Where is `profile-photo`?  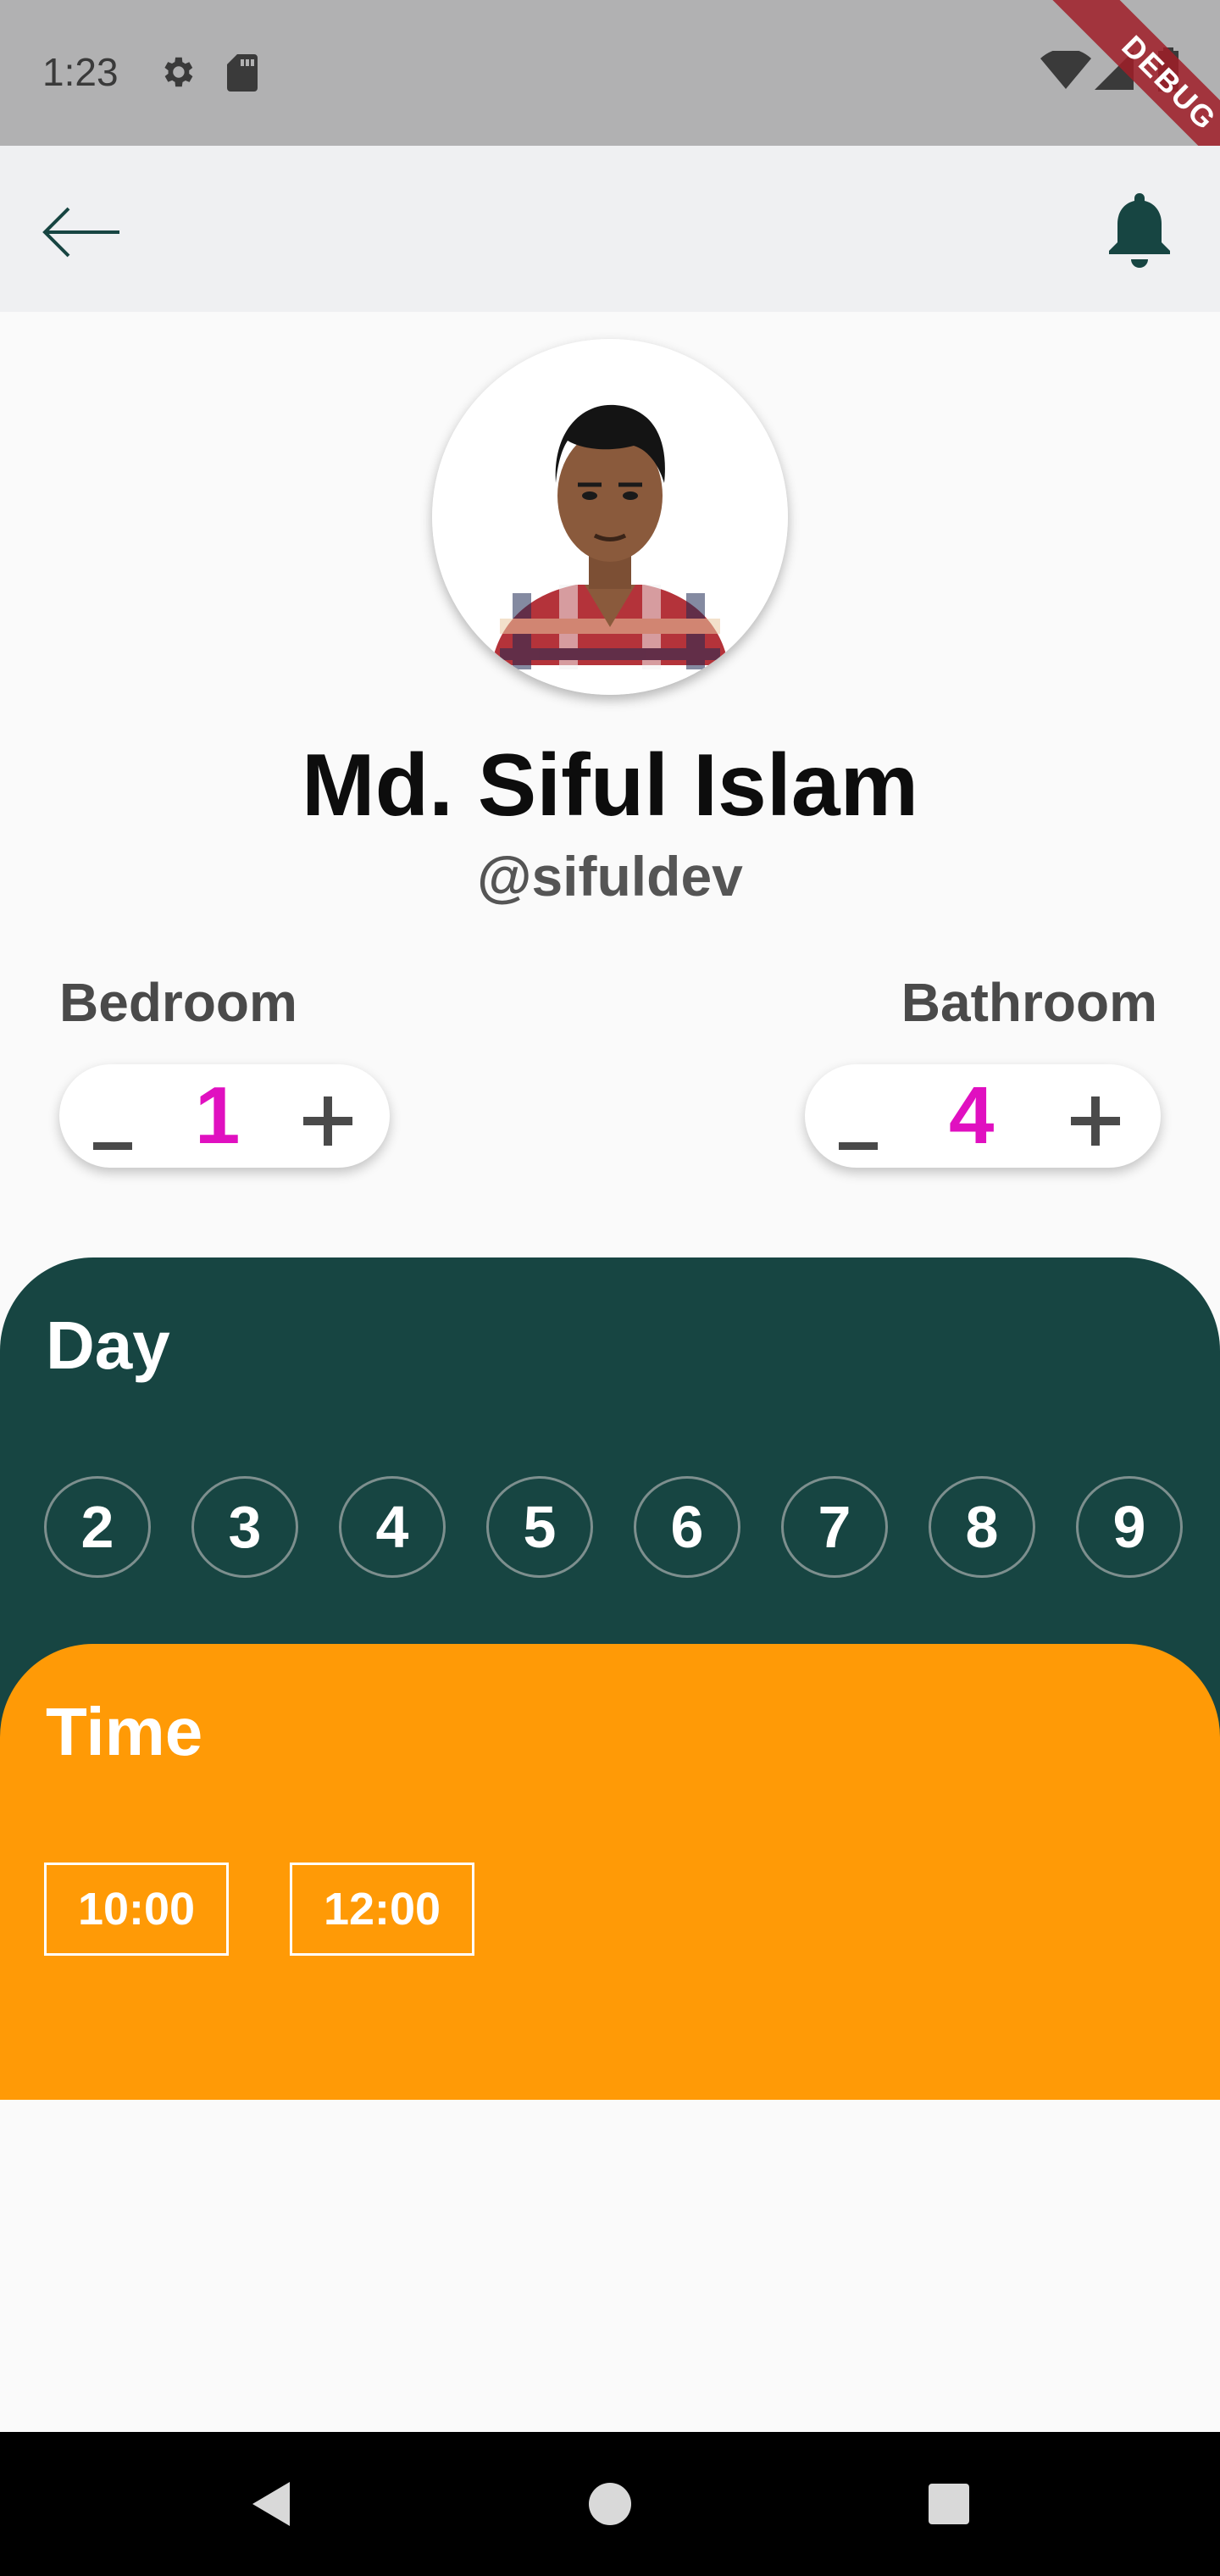 profile-photo is located at coordinates (610, 517).